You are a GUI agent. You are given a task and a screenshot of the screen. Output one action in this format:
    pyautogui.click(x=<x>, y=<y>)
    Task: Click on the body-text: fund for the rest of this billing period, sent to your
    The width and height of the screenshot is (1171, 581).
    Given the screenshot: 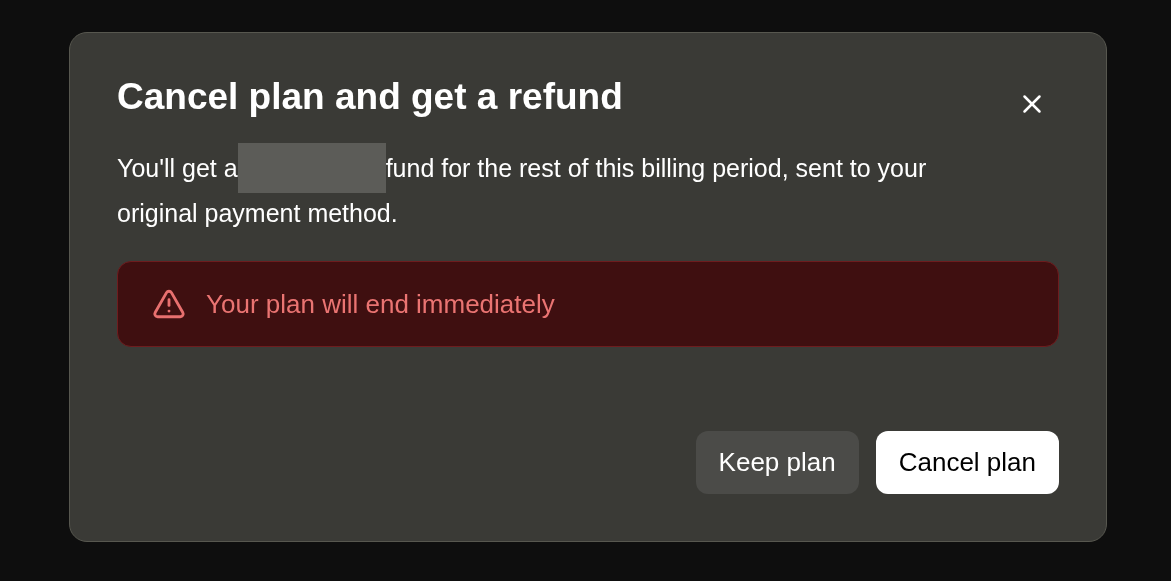 What is the action you would take?
    pyautogui.click(x=656, y=169)
    